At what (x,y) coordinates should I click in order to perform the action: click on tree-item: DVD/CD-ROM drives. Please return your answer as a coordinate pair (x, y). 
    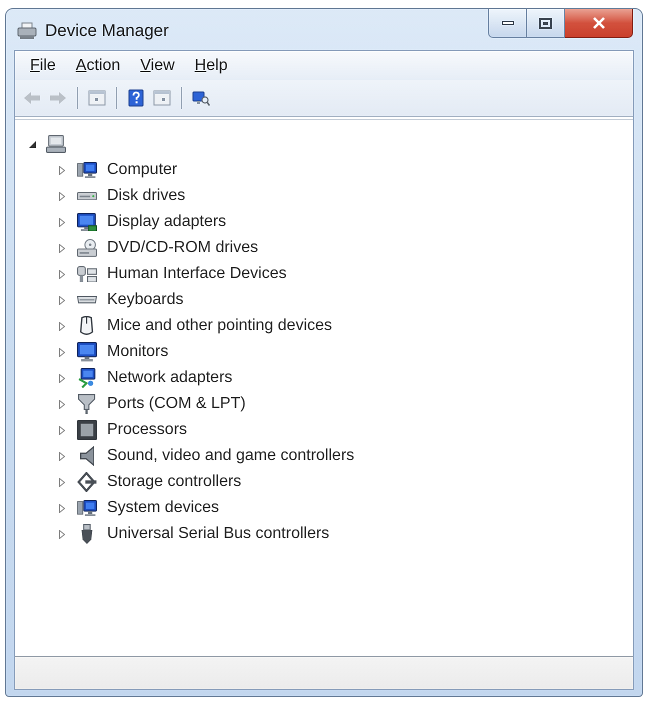
    Looking at the image, I should click on (182, 248).